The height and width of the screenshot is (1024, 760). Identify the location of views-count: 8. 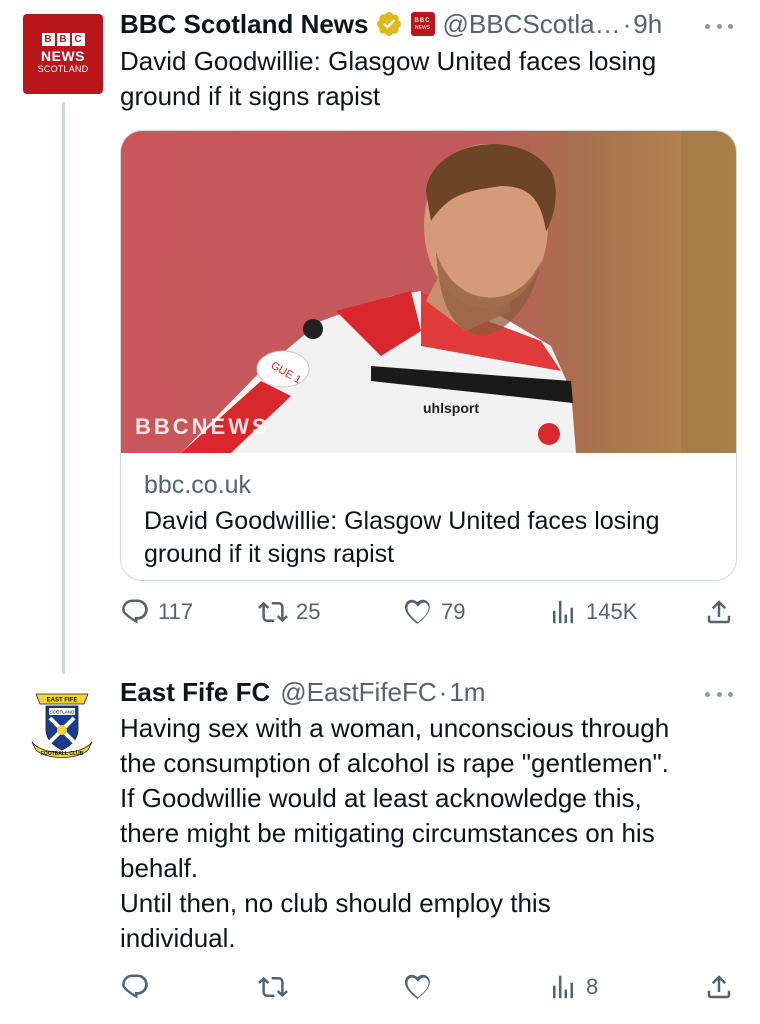
(592, 986).